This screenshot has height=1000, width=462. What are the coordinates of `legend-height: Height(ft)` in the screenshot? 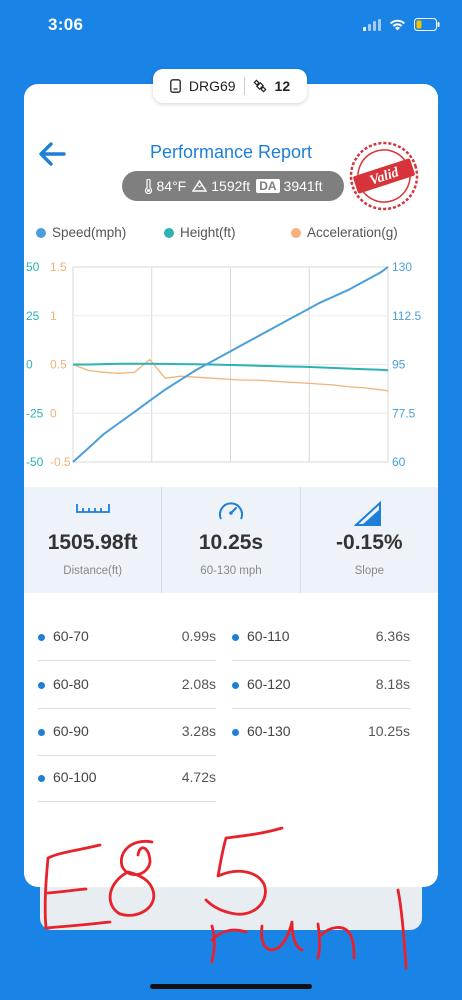 It's located at (200, 232).